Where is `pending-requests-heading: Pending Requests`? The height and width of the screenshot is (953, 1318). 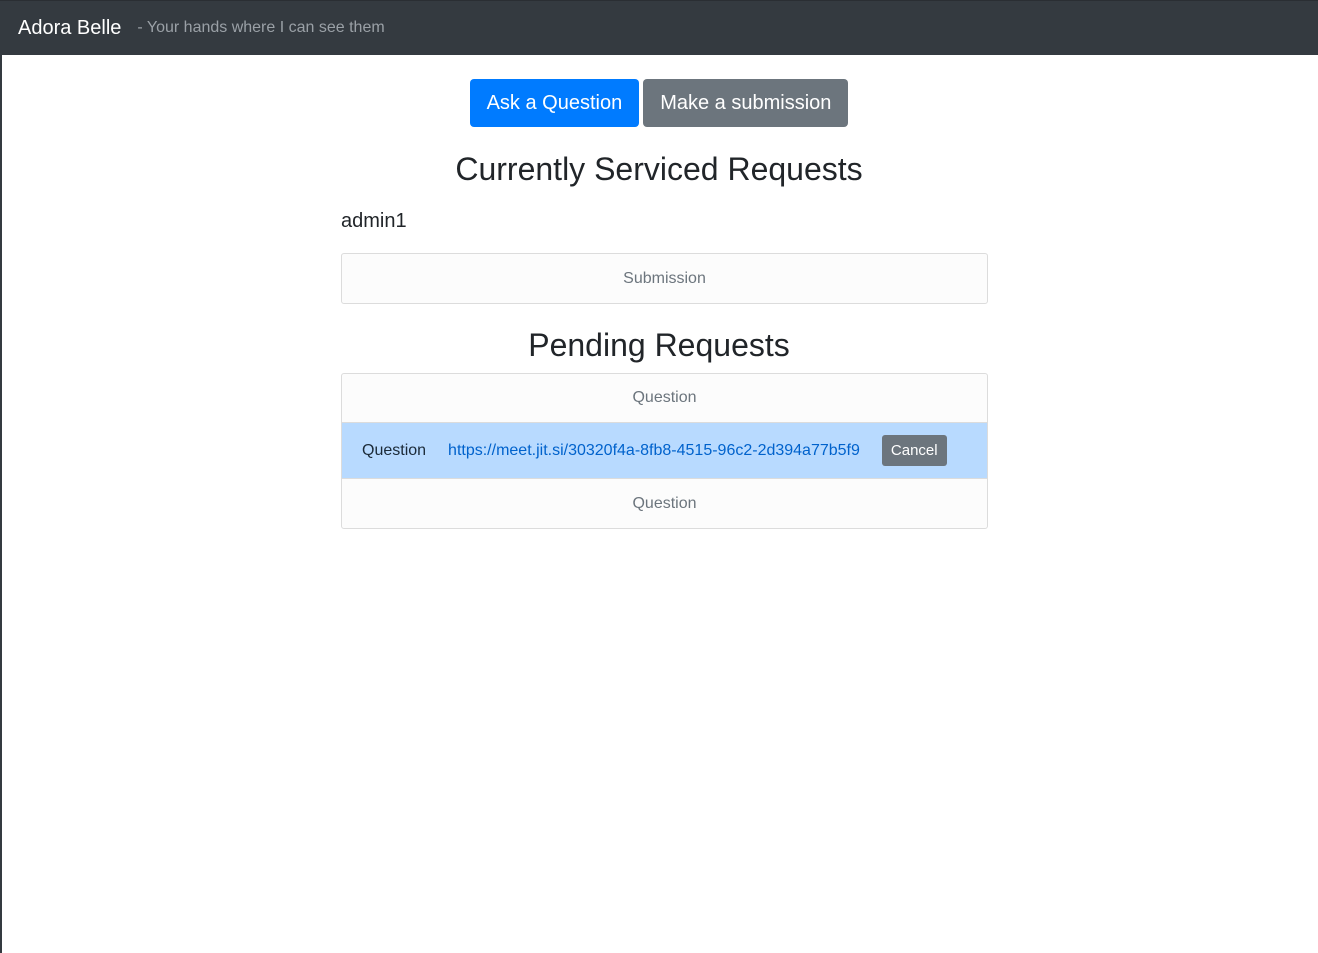
pending-requests-heading: Pending Requests is located at coordinates (659, 345).